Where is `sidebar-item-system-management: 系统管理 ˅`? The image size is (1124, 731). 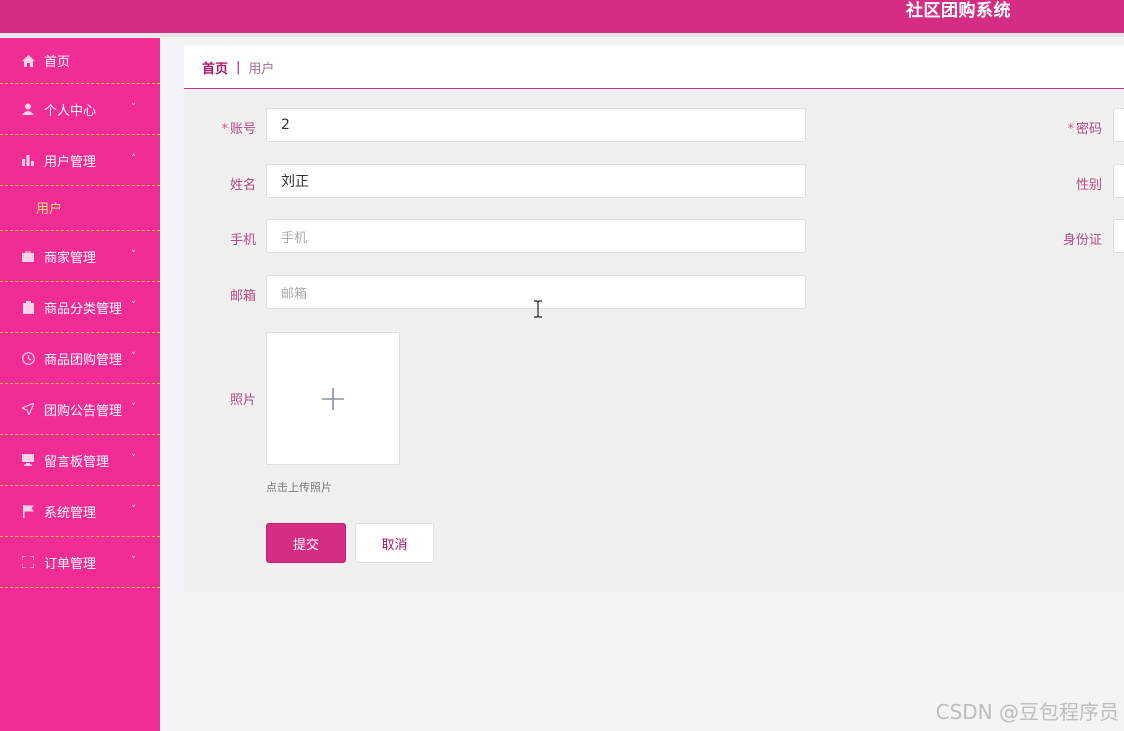
sidebar-item-system-management: 系统管理 ˅ is located at coordinates (80, 511).